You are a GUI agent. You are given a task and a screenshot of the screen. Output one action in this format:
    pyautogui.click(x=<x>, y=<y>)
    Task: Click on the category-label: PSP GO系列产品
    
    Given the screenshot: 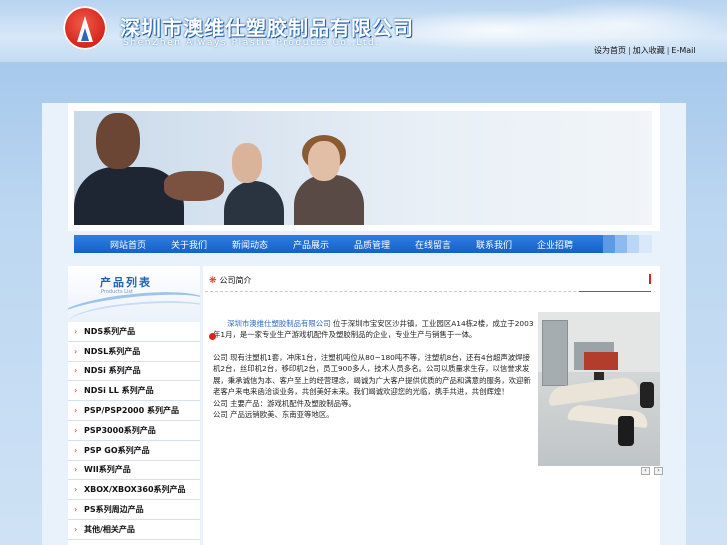 What is the action you would take?
    pyautogui.click(x=117, y=450)
    